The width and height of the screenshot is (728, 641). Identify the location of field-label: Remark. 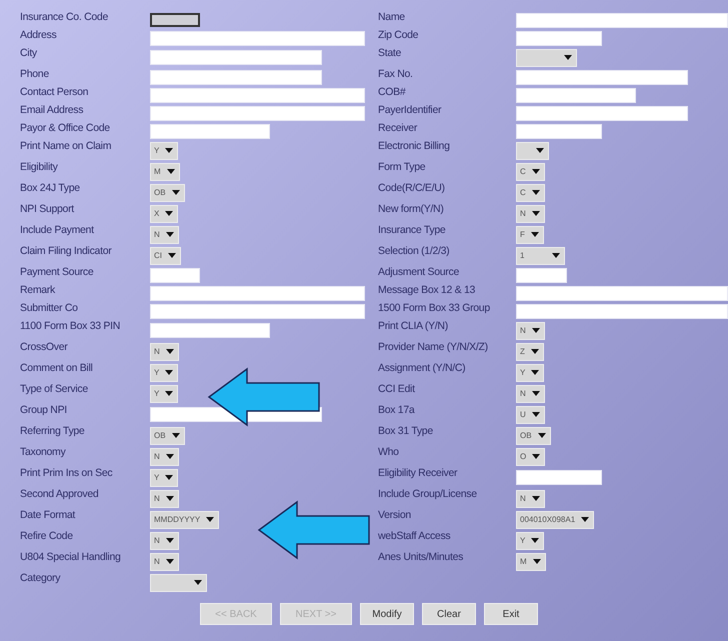
(38, 291).